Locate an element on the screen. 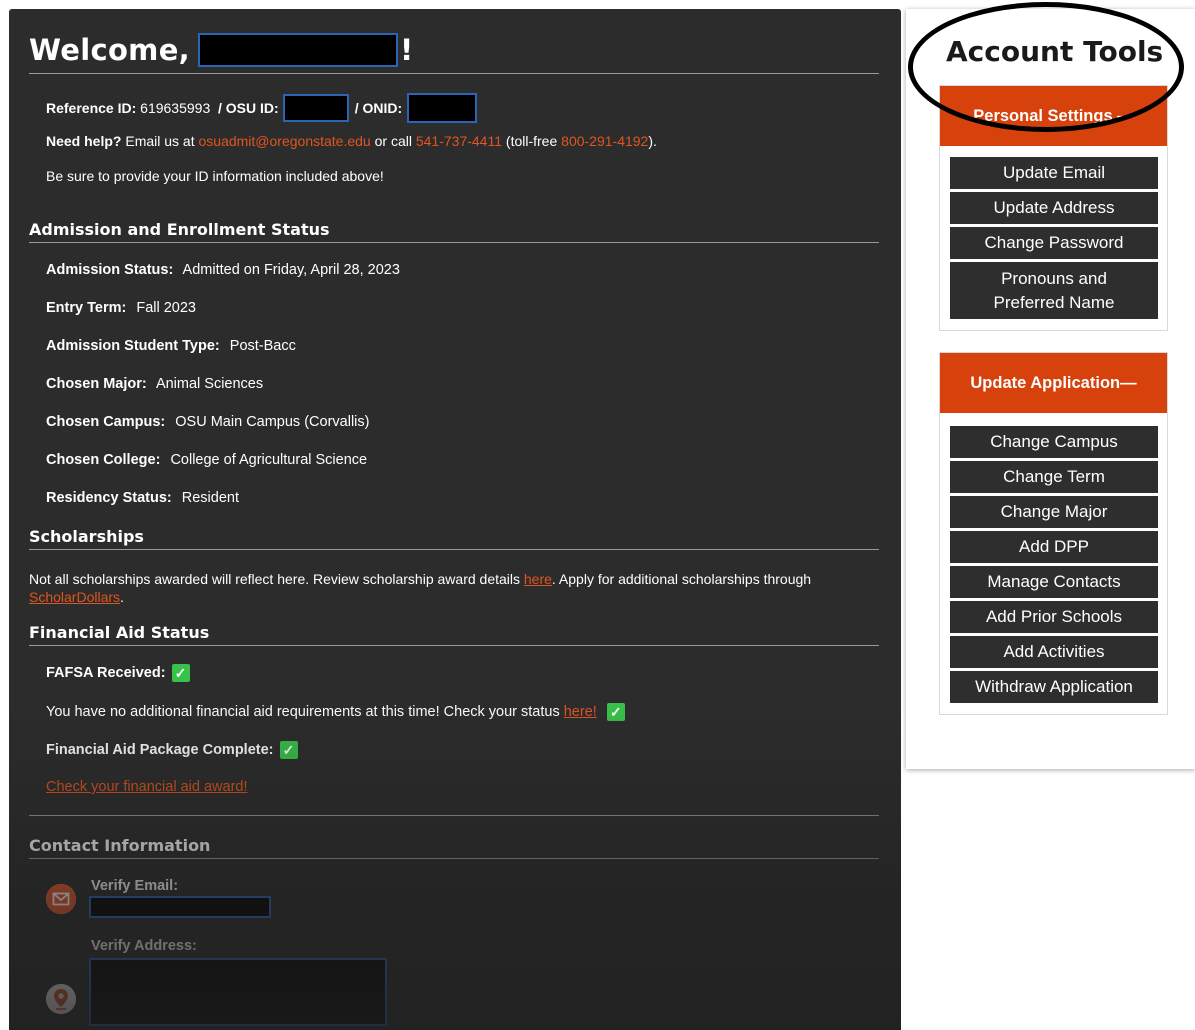  onid-label: / ONID: is located at coordinates (378, 108).